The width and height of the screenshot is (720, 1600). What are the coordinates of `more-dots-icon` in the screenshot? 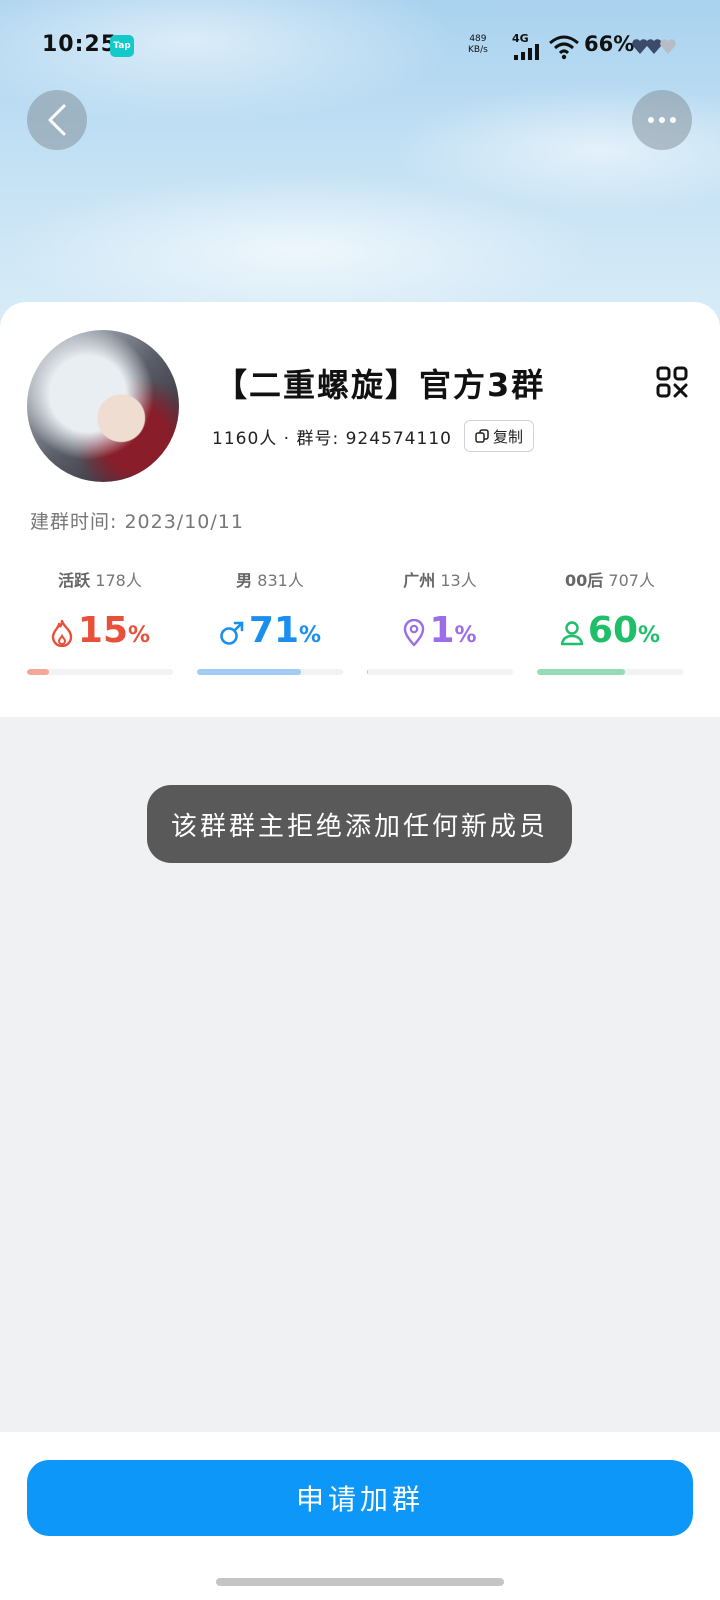 It's located at (662, 120).